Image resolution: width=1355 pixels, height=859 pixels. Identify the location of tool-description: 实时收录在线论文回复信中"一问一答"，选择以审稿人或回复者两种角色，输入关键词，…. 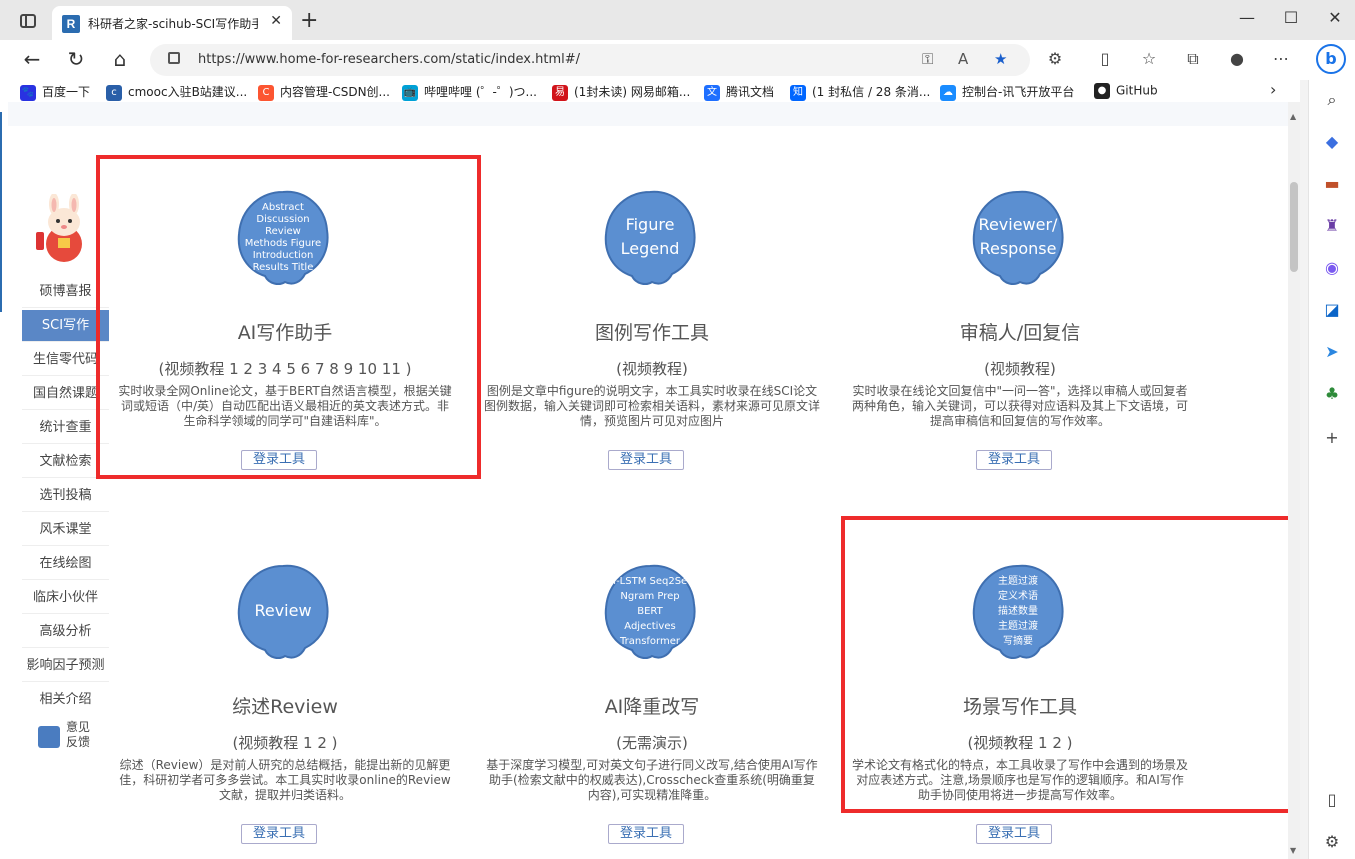
(1020, 406).